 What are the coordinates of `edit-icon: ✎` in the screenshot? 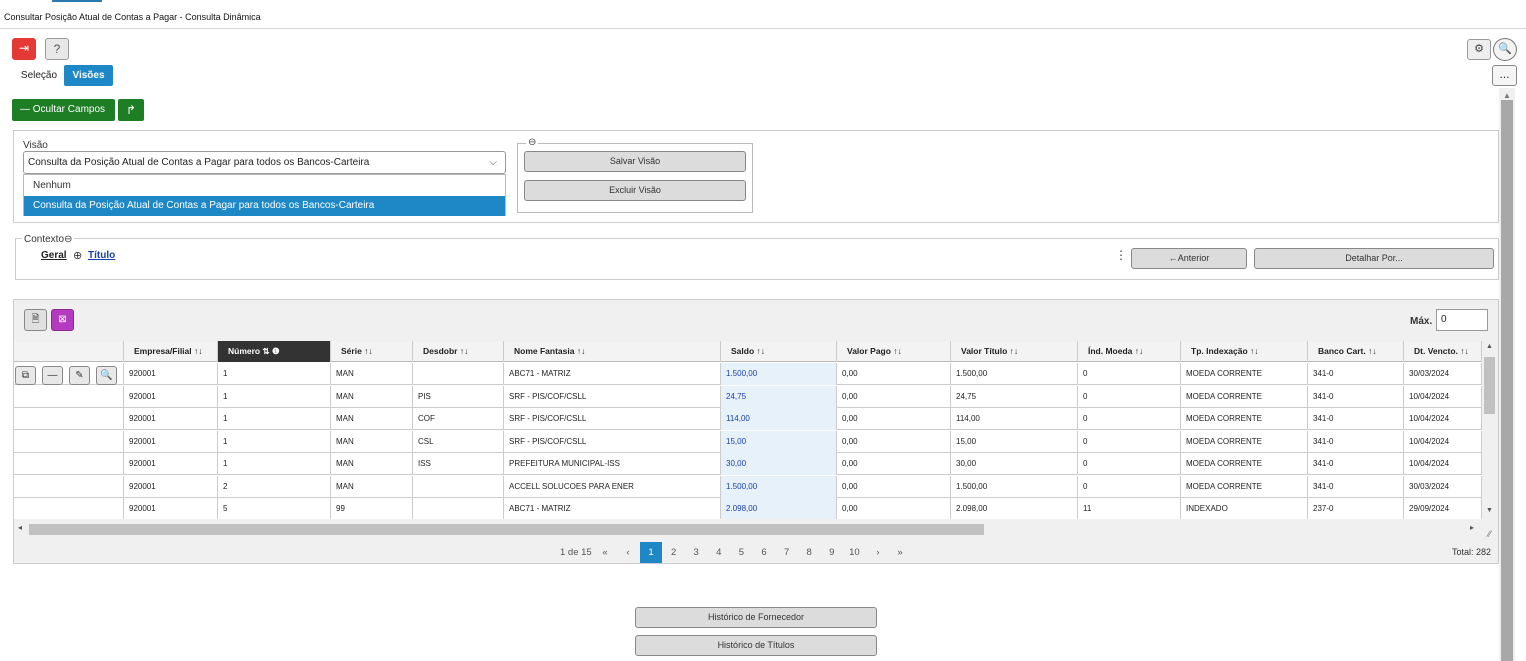 It's located at (79, 375).